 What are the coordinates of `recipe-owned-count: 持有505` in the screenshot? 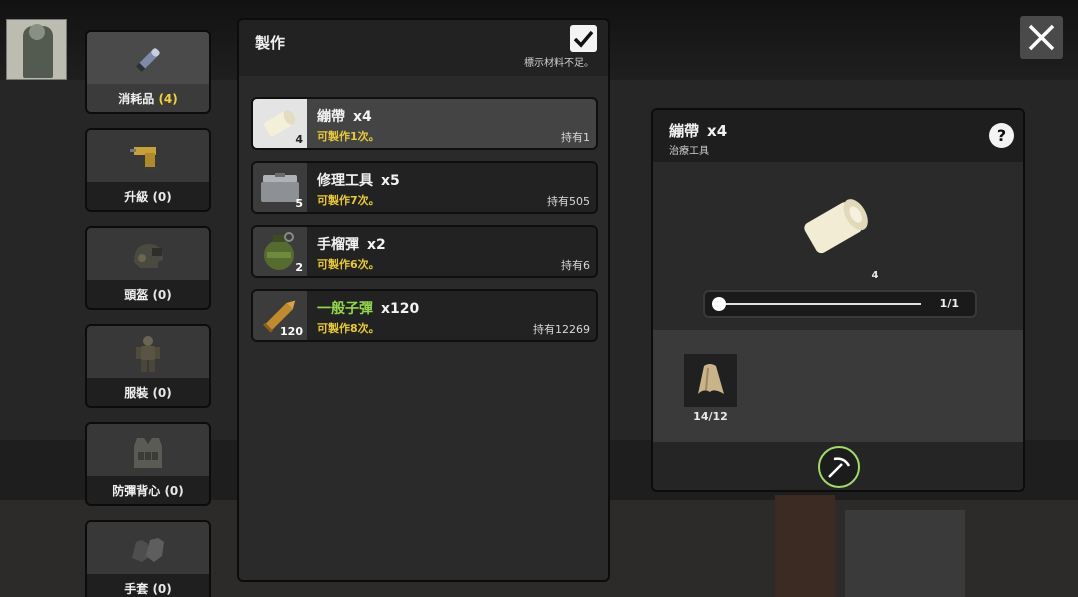 It's located at (568, 201).